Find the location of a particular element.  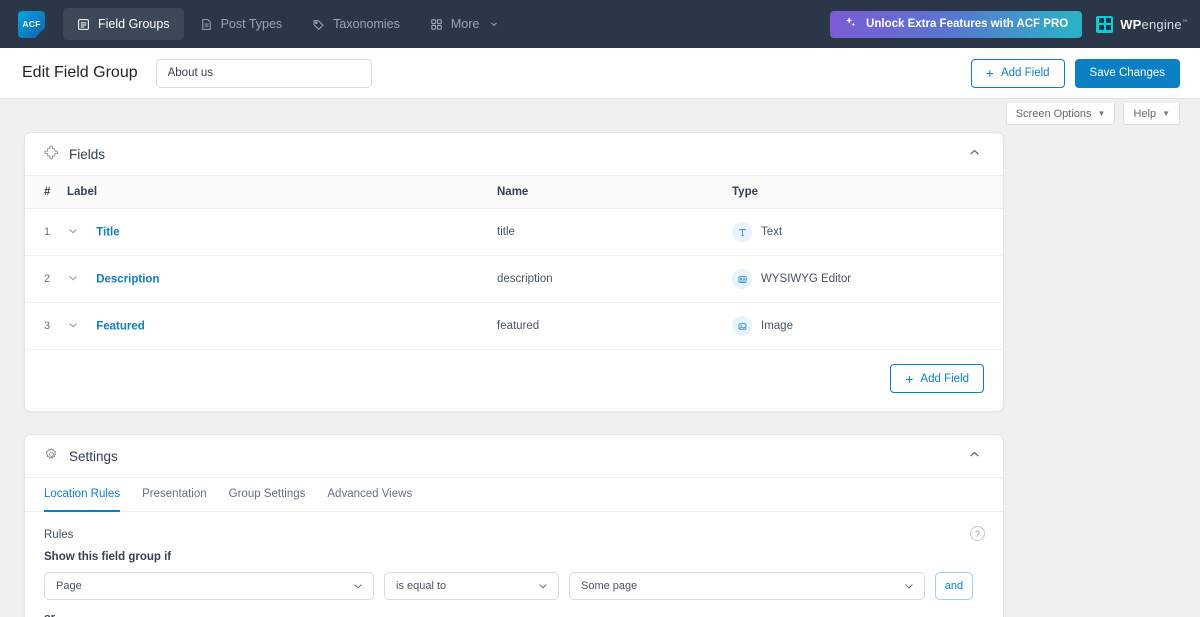

rule-target-select: Some page is located at coordinates (747, 586).